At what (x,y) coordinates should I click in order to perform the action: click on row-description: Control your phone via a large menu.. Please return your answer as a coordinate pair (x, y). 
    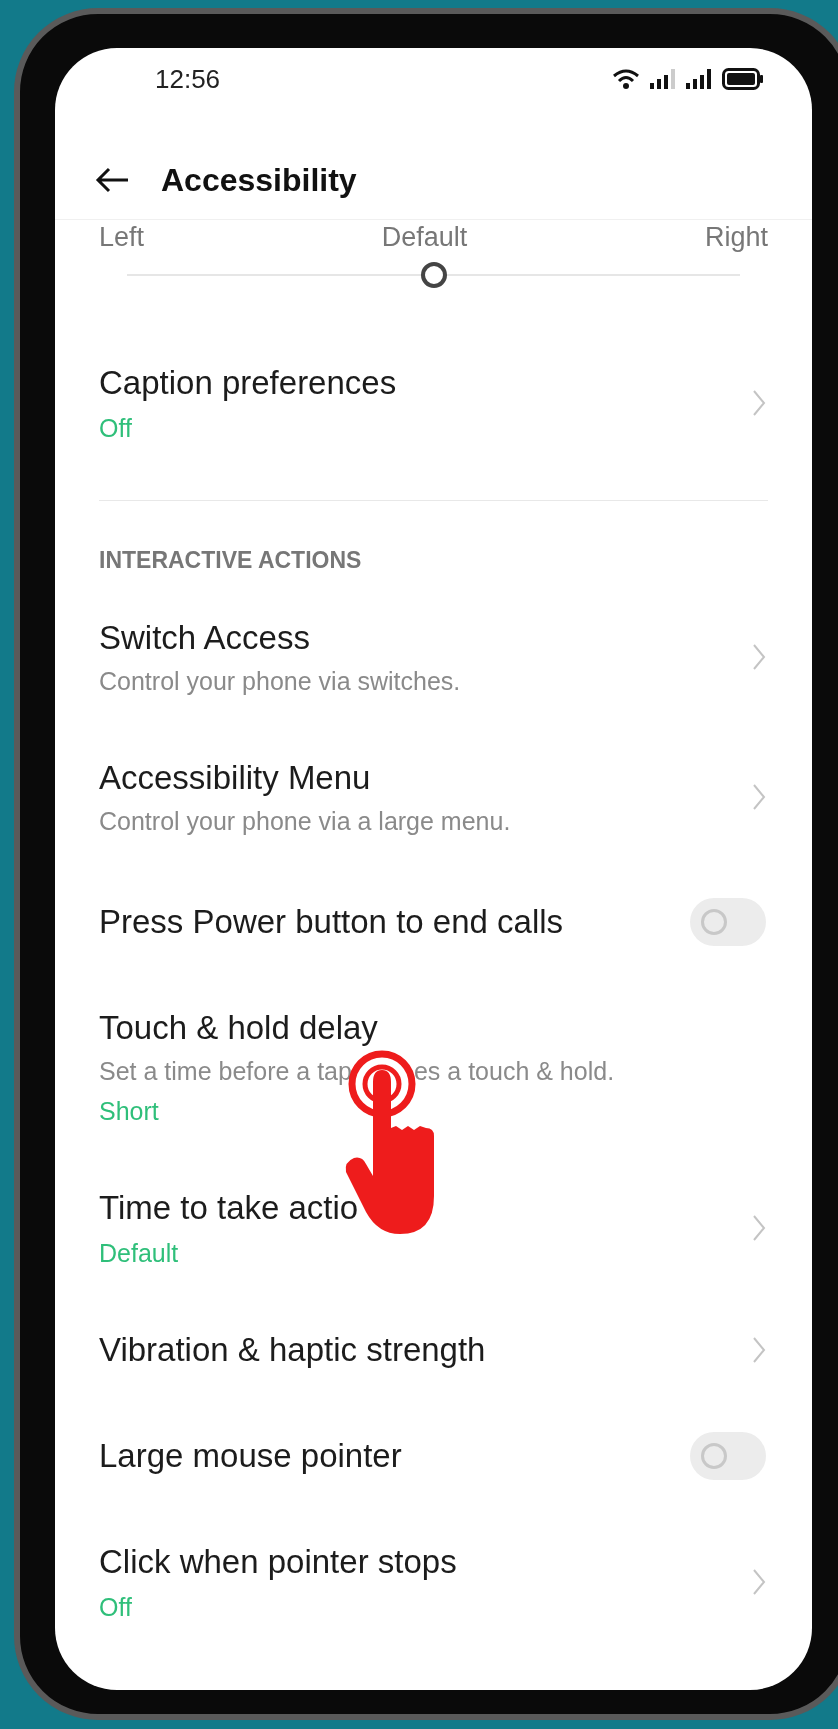
    Looking at the image, I should click on (305, 820).